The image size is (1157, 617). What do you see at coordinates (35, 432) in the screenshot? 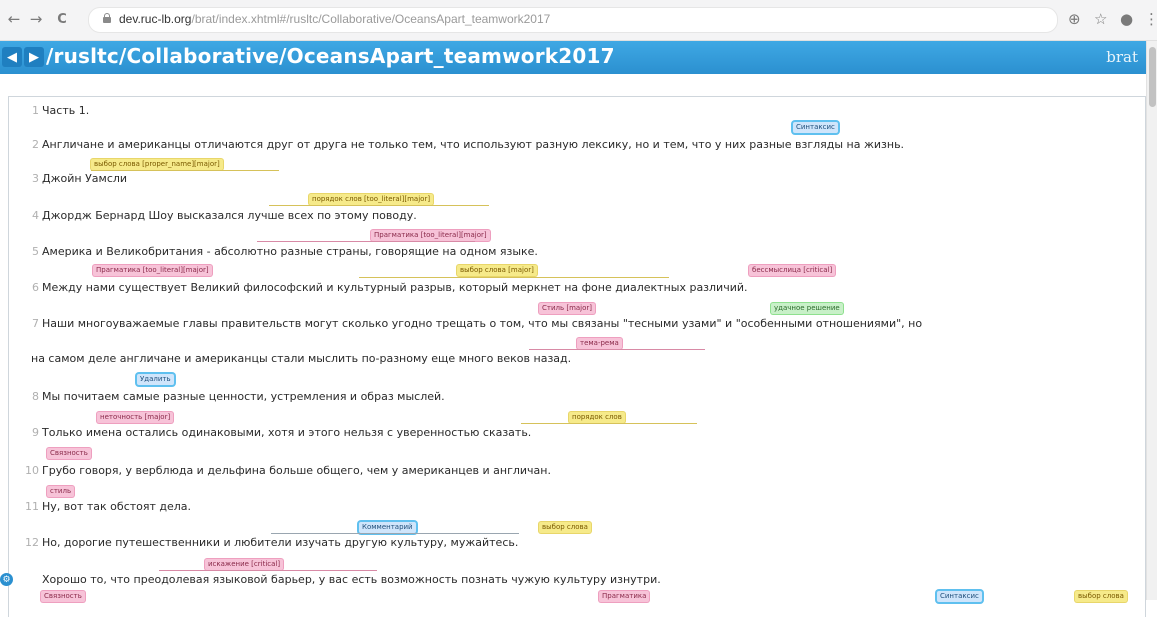
I see `line-number: 9` at bounding box center [35, 432].